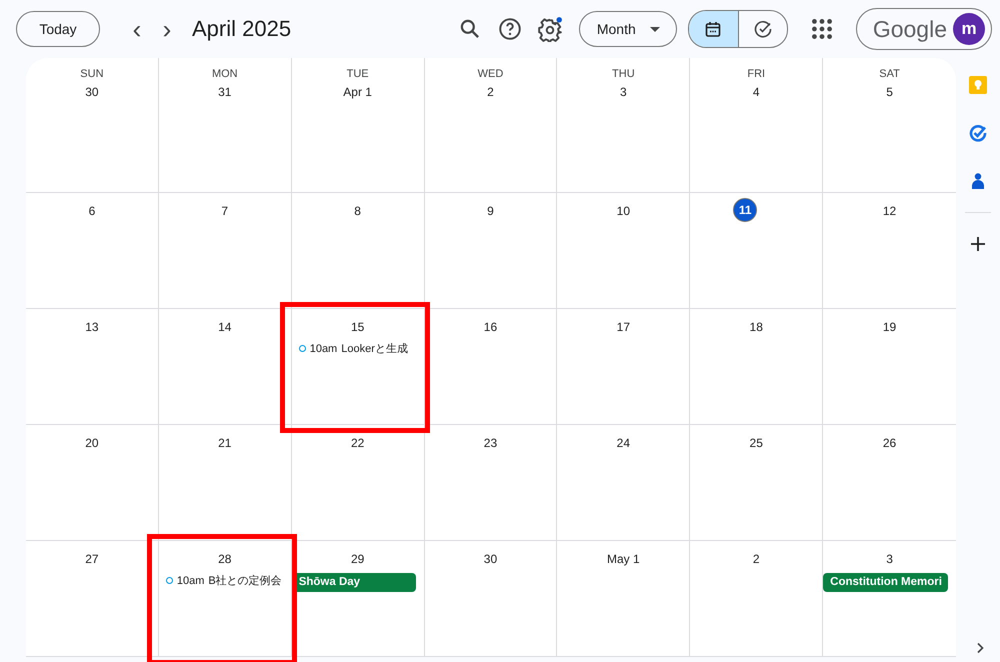 Image resolution: width=1000 pixels, height=662 pixels. Describe the element at coordinates (58, 29) in the screenshot. I see `today-button: Today` at that location.